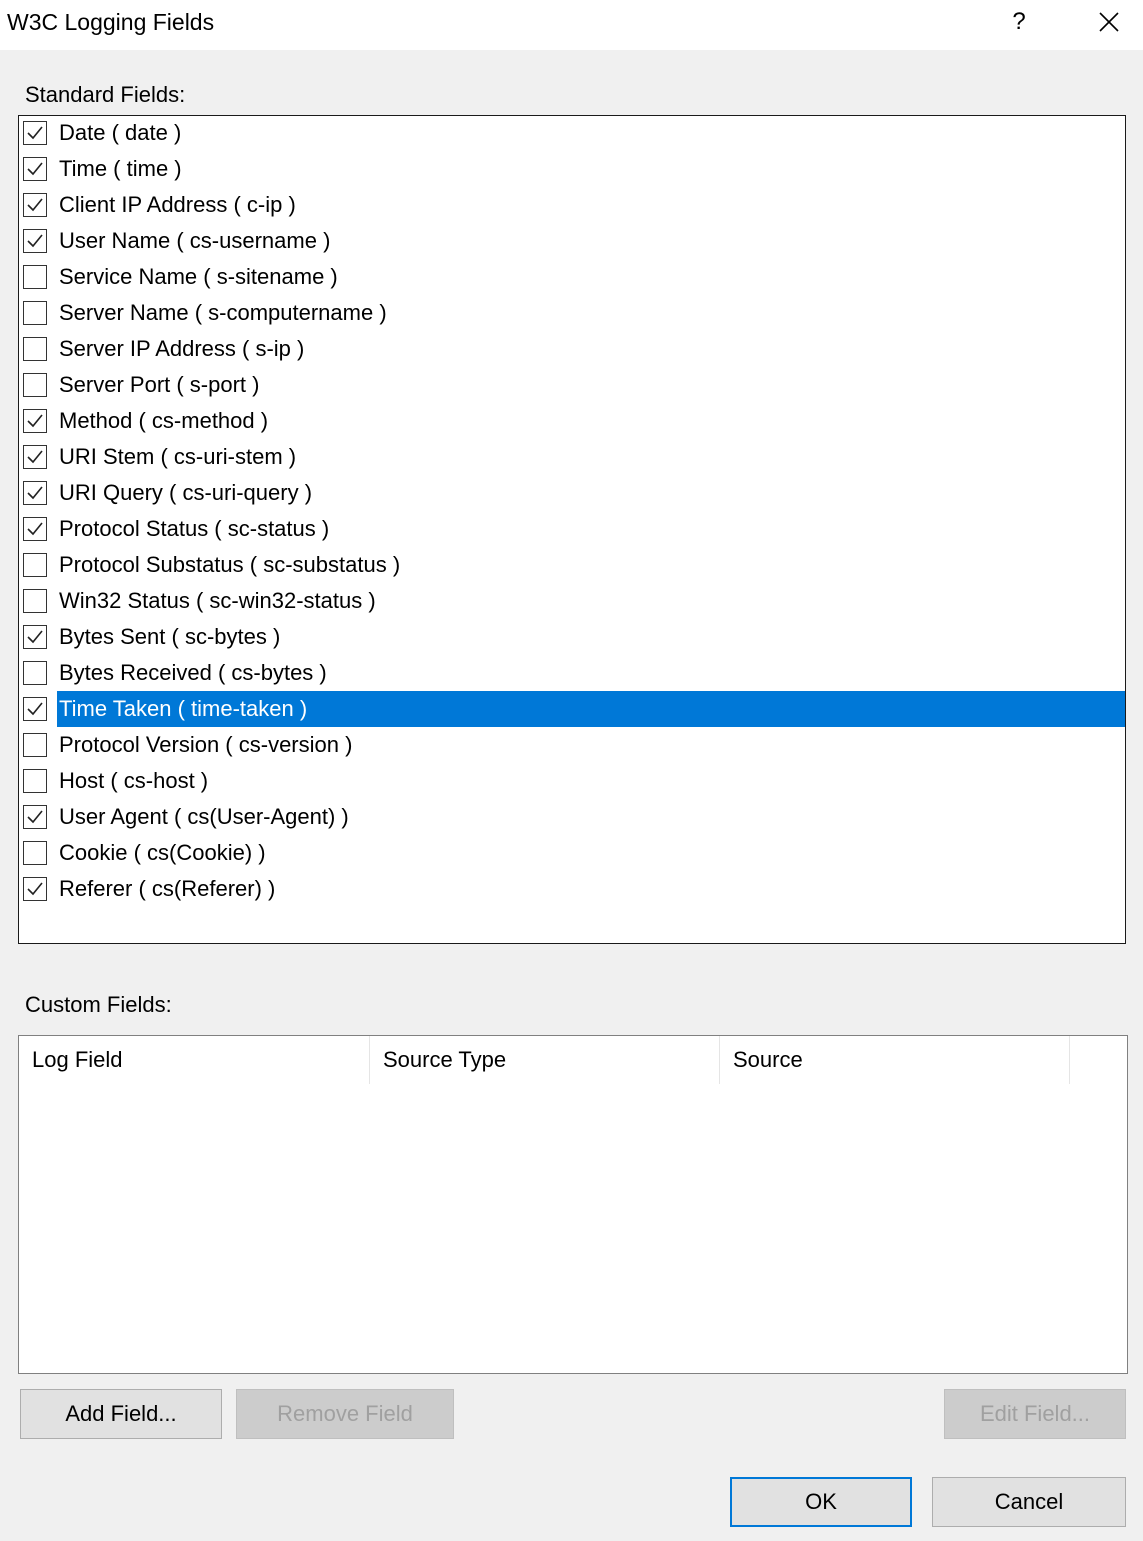  I want to click on field-row: User Agent ( cs(User-Agent) ), so click(572, 817).